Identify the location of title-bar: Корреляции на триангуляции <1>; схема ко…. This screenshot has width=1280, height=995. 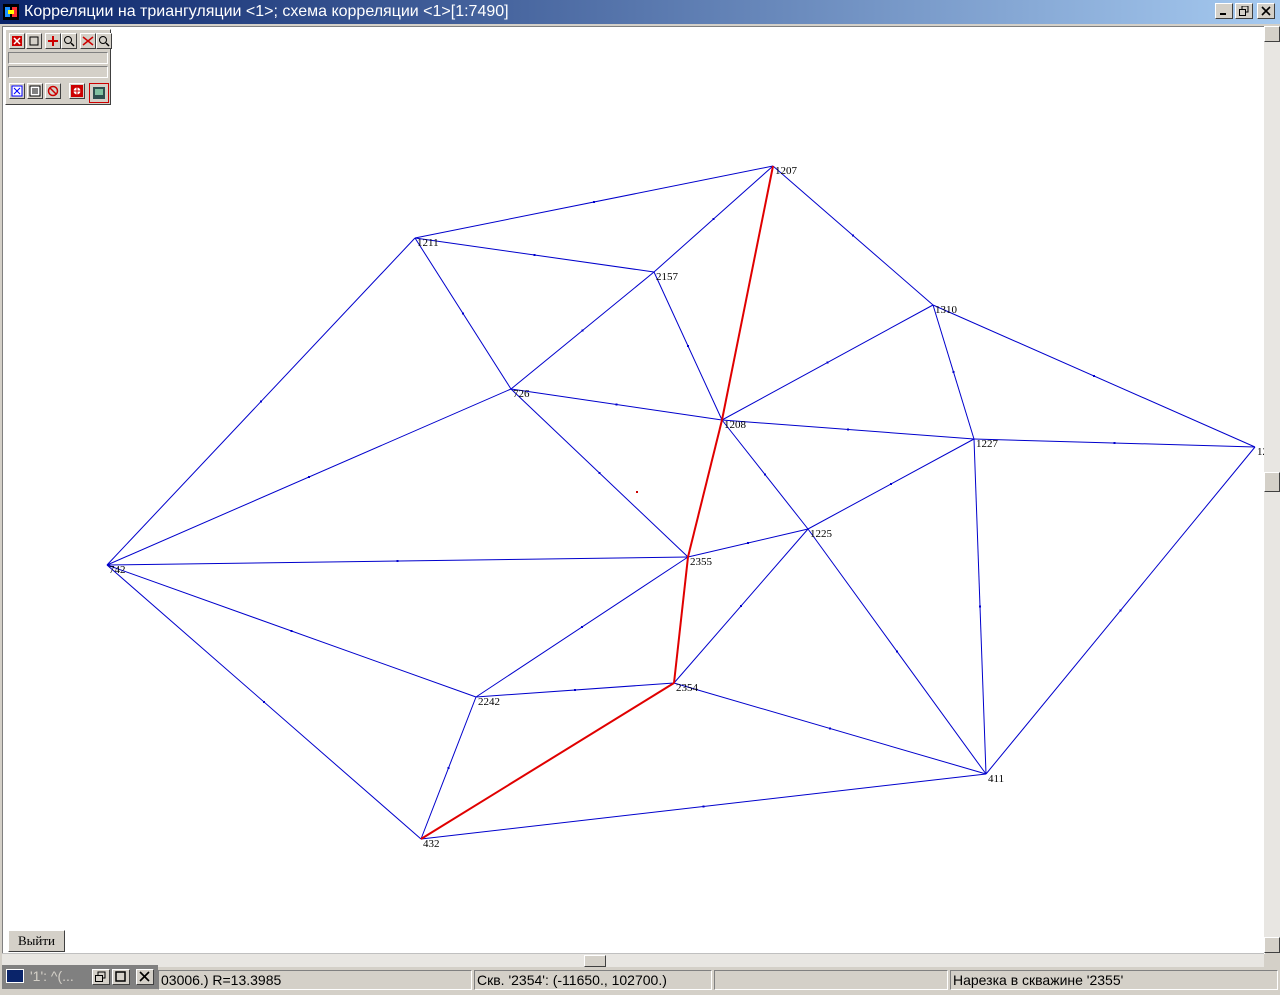
(640, 12).